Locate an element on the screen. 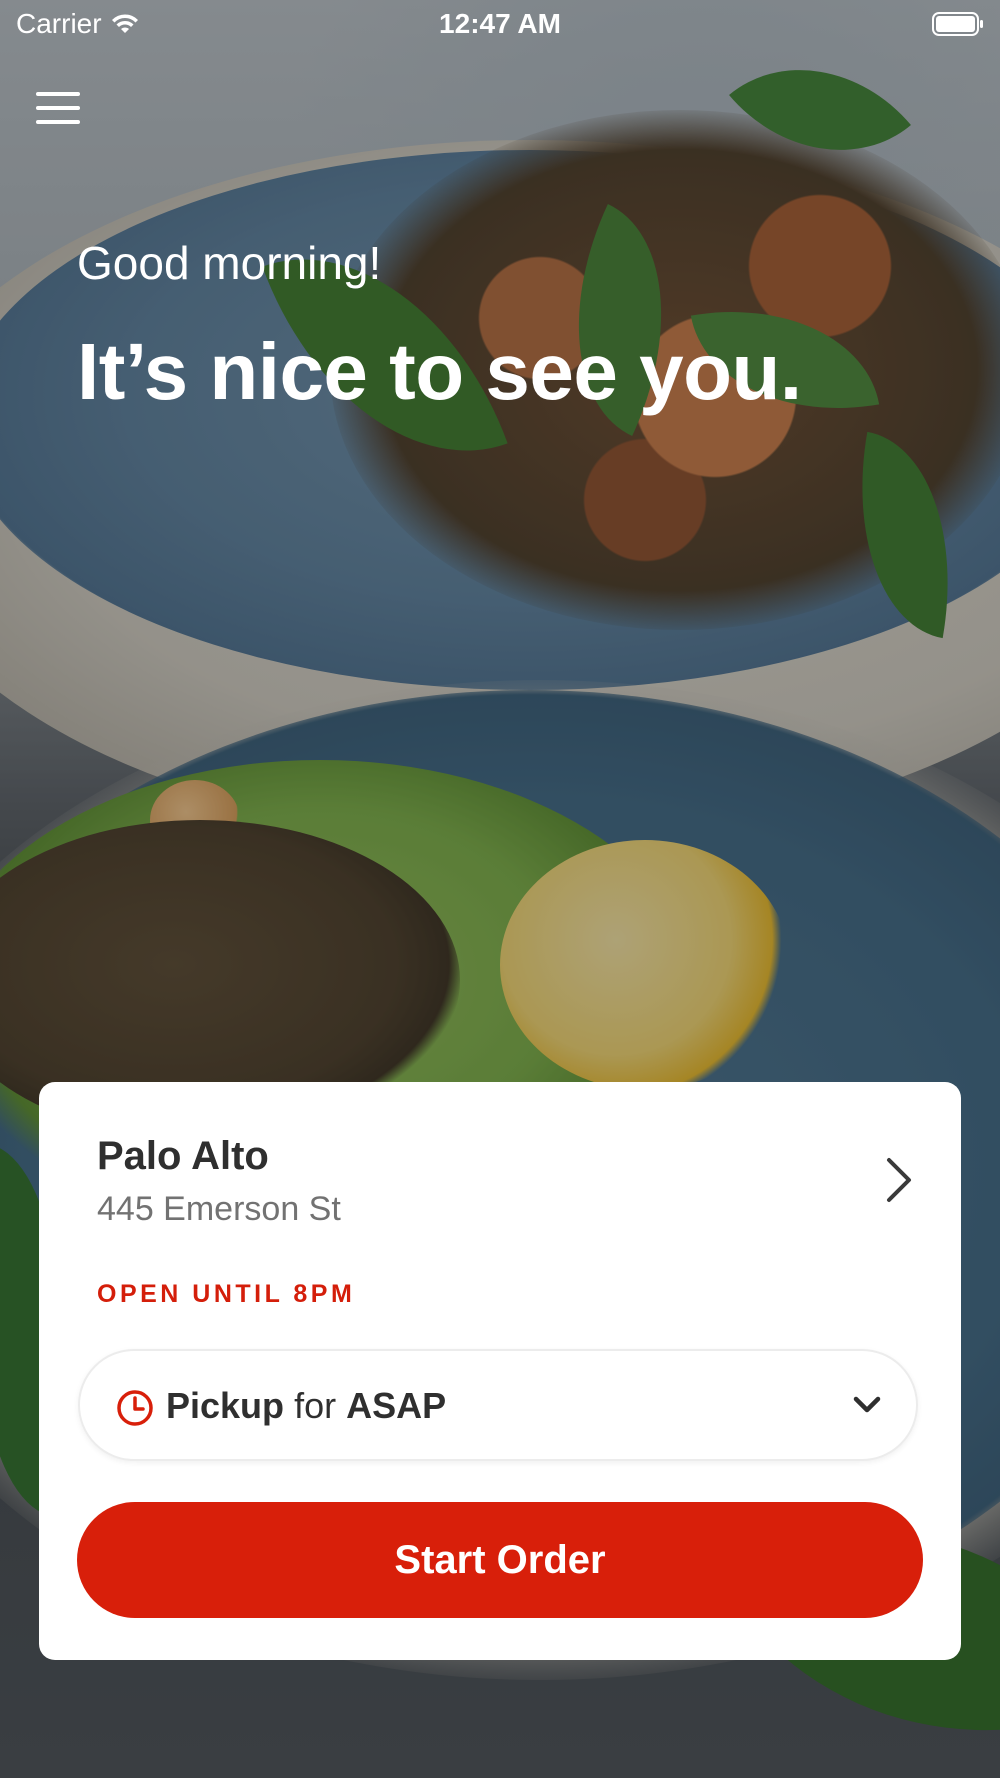 This screenshot has width=1000, height=1778. clock-icon is located at coordinates (135, 1408).